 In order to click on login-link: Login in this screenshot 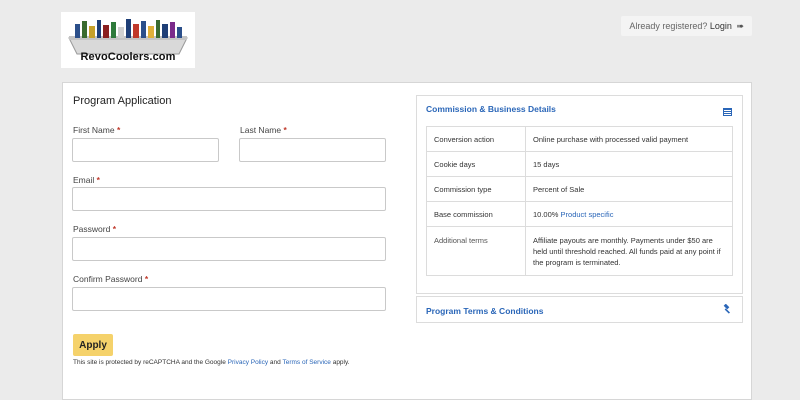, I will do `click(721, 26)`.